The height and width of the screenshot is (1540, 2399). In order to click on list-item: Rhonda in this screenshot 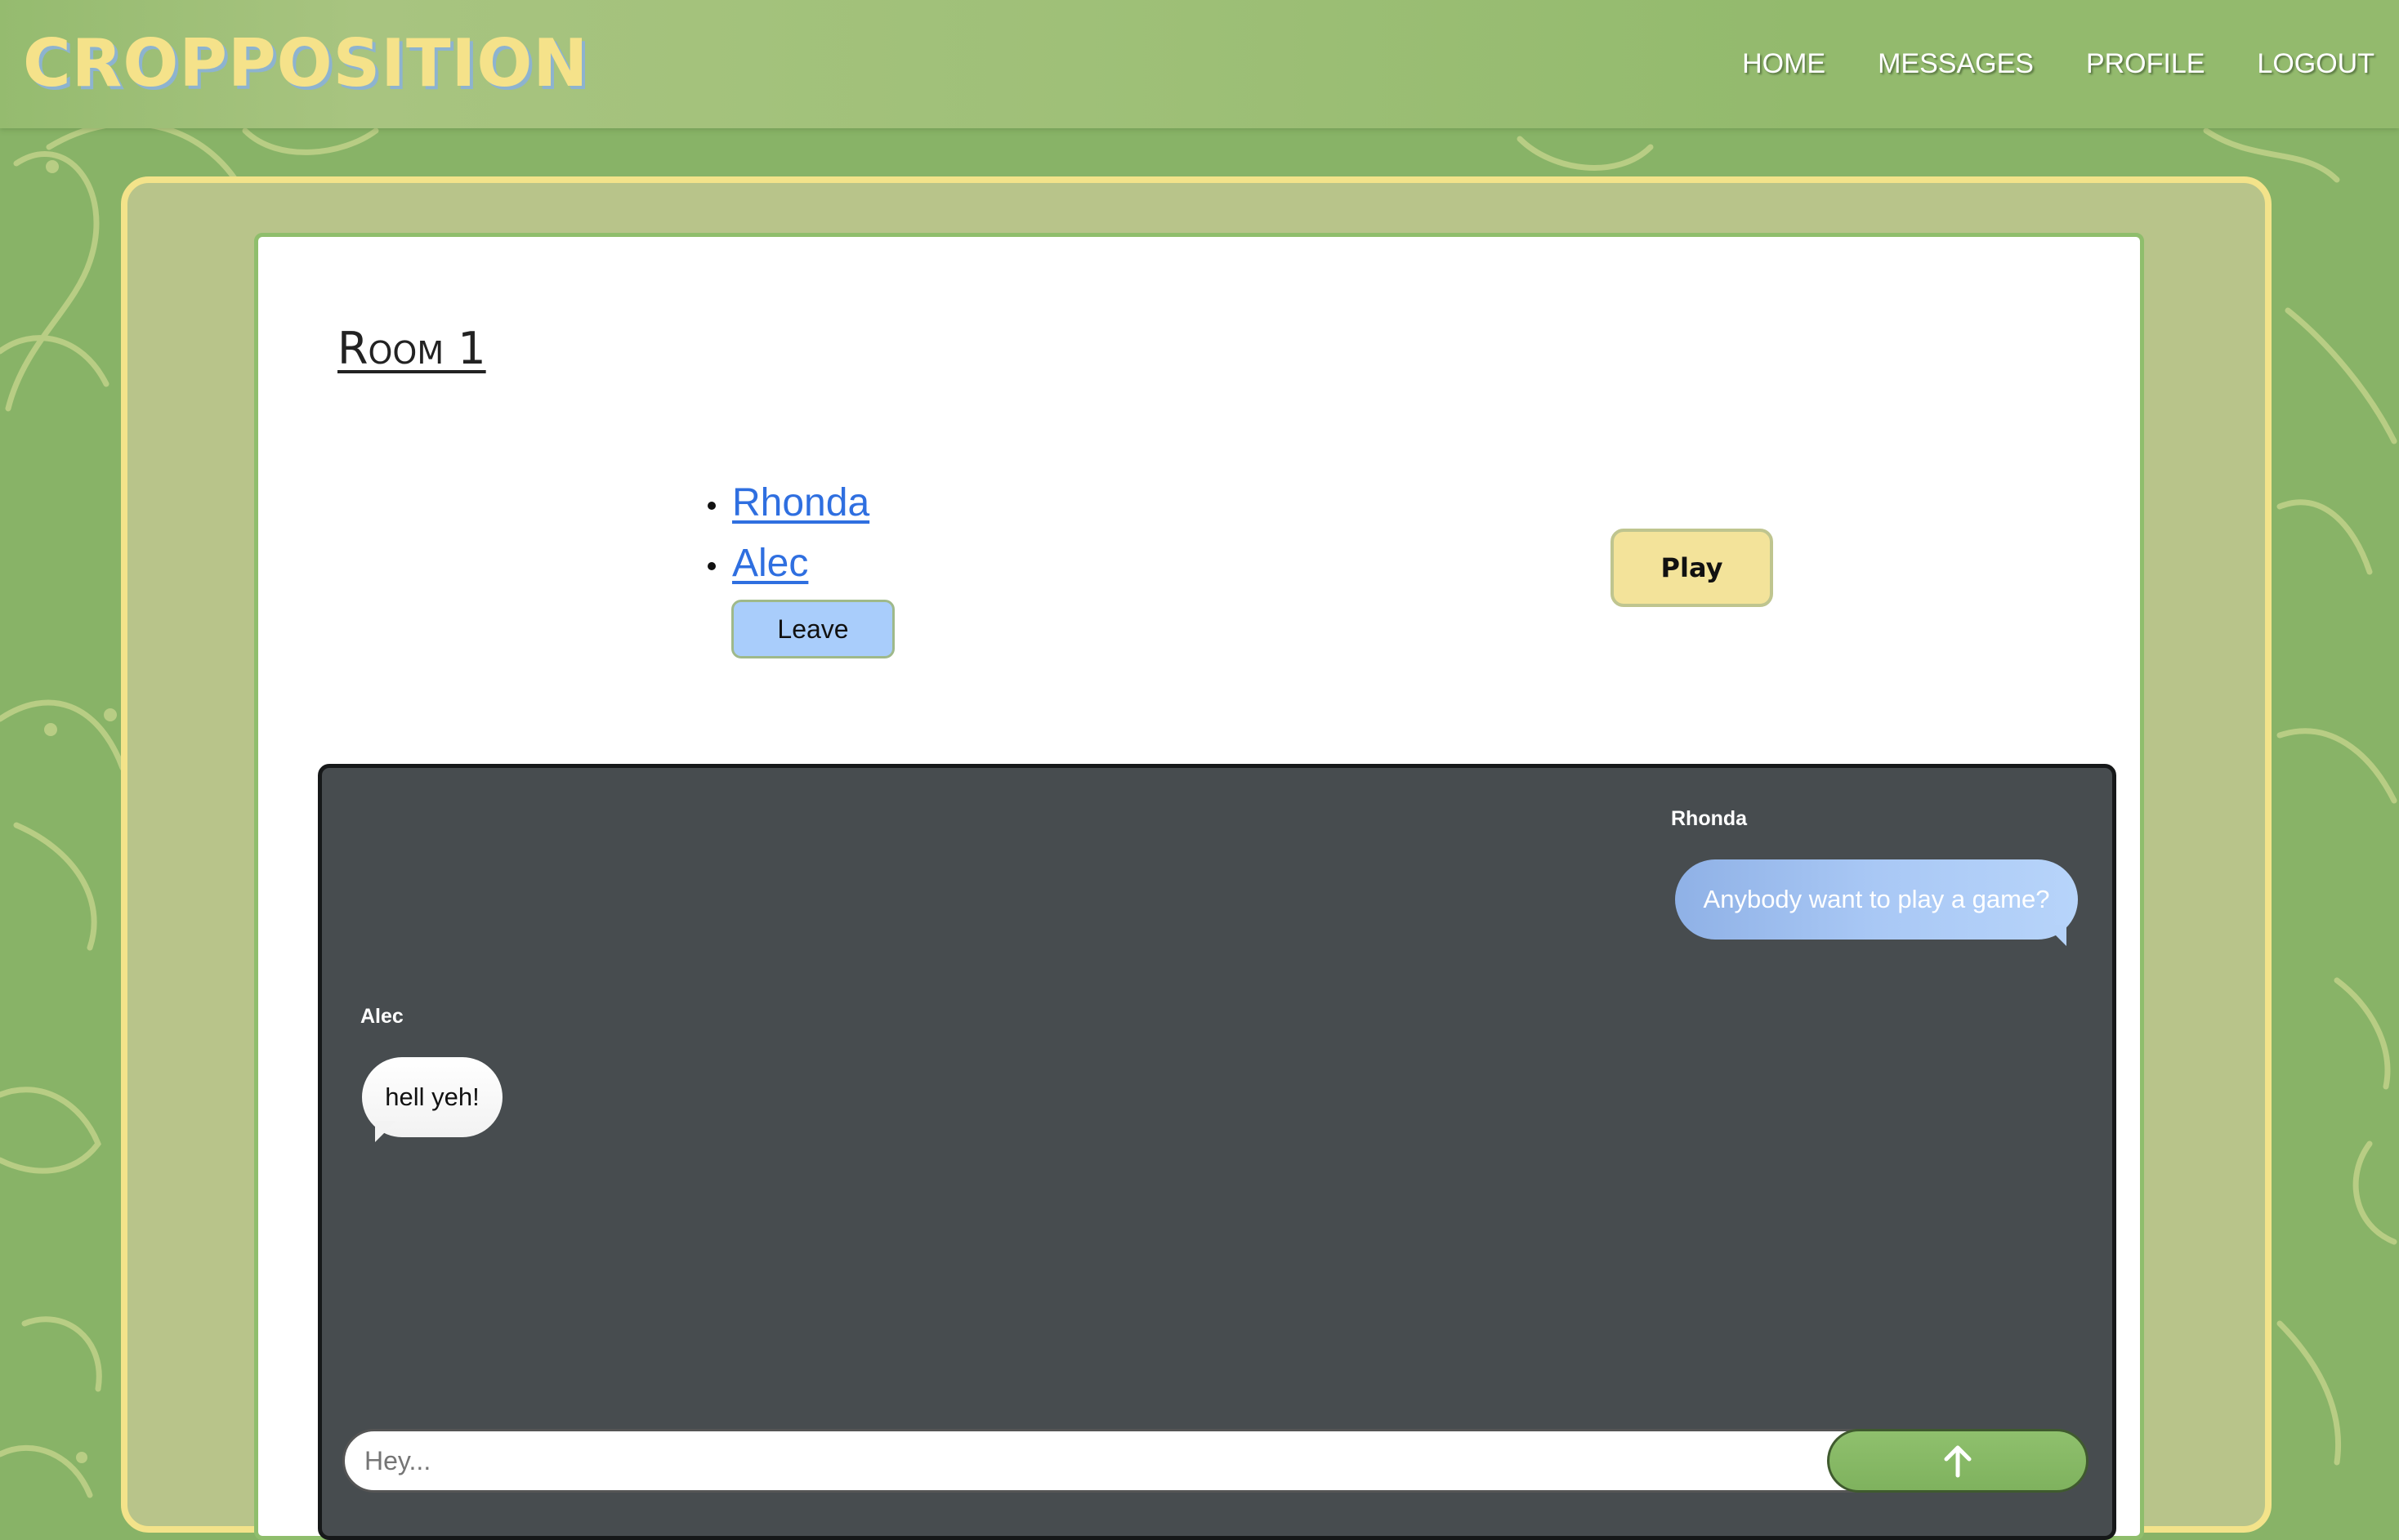, I will do `click(786, 504)`.